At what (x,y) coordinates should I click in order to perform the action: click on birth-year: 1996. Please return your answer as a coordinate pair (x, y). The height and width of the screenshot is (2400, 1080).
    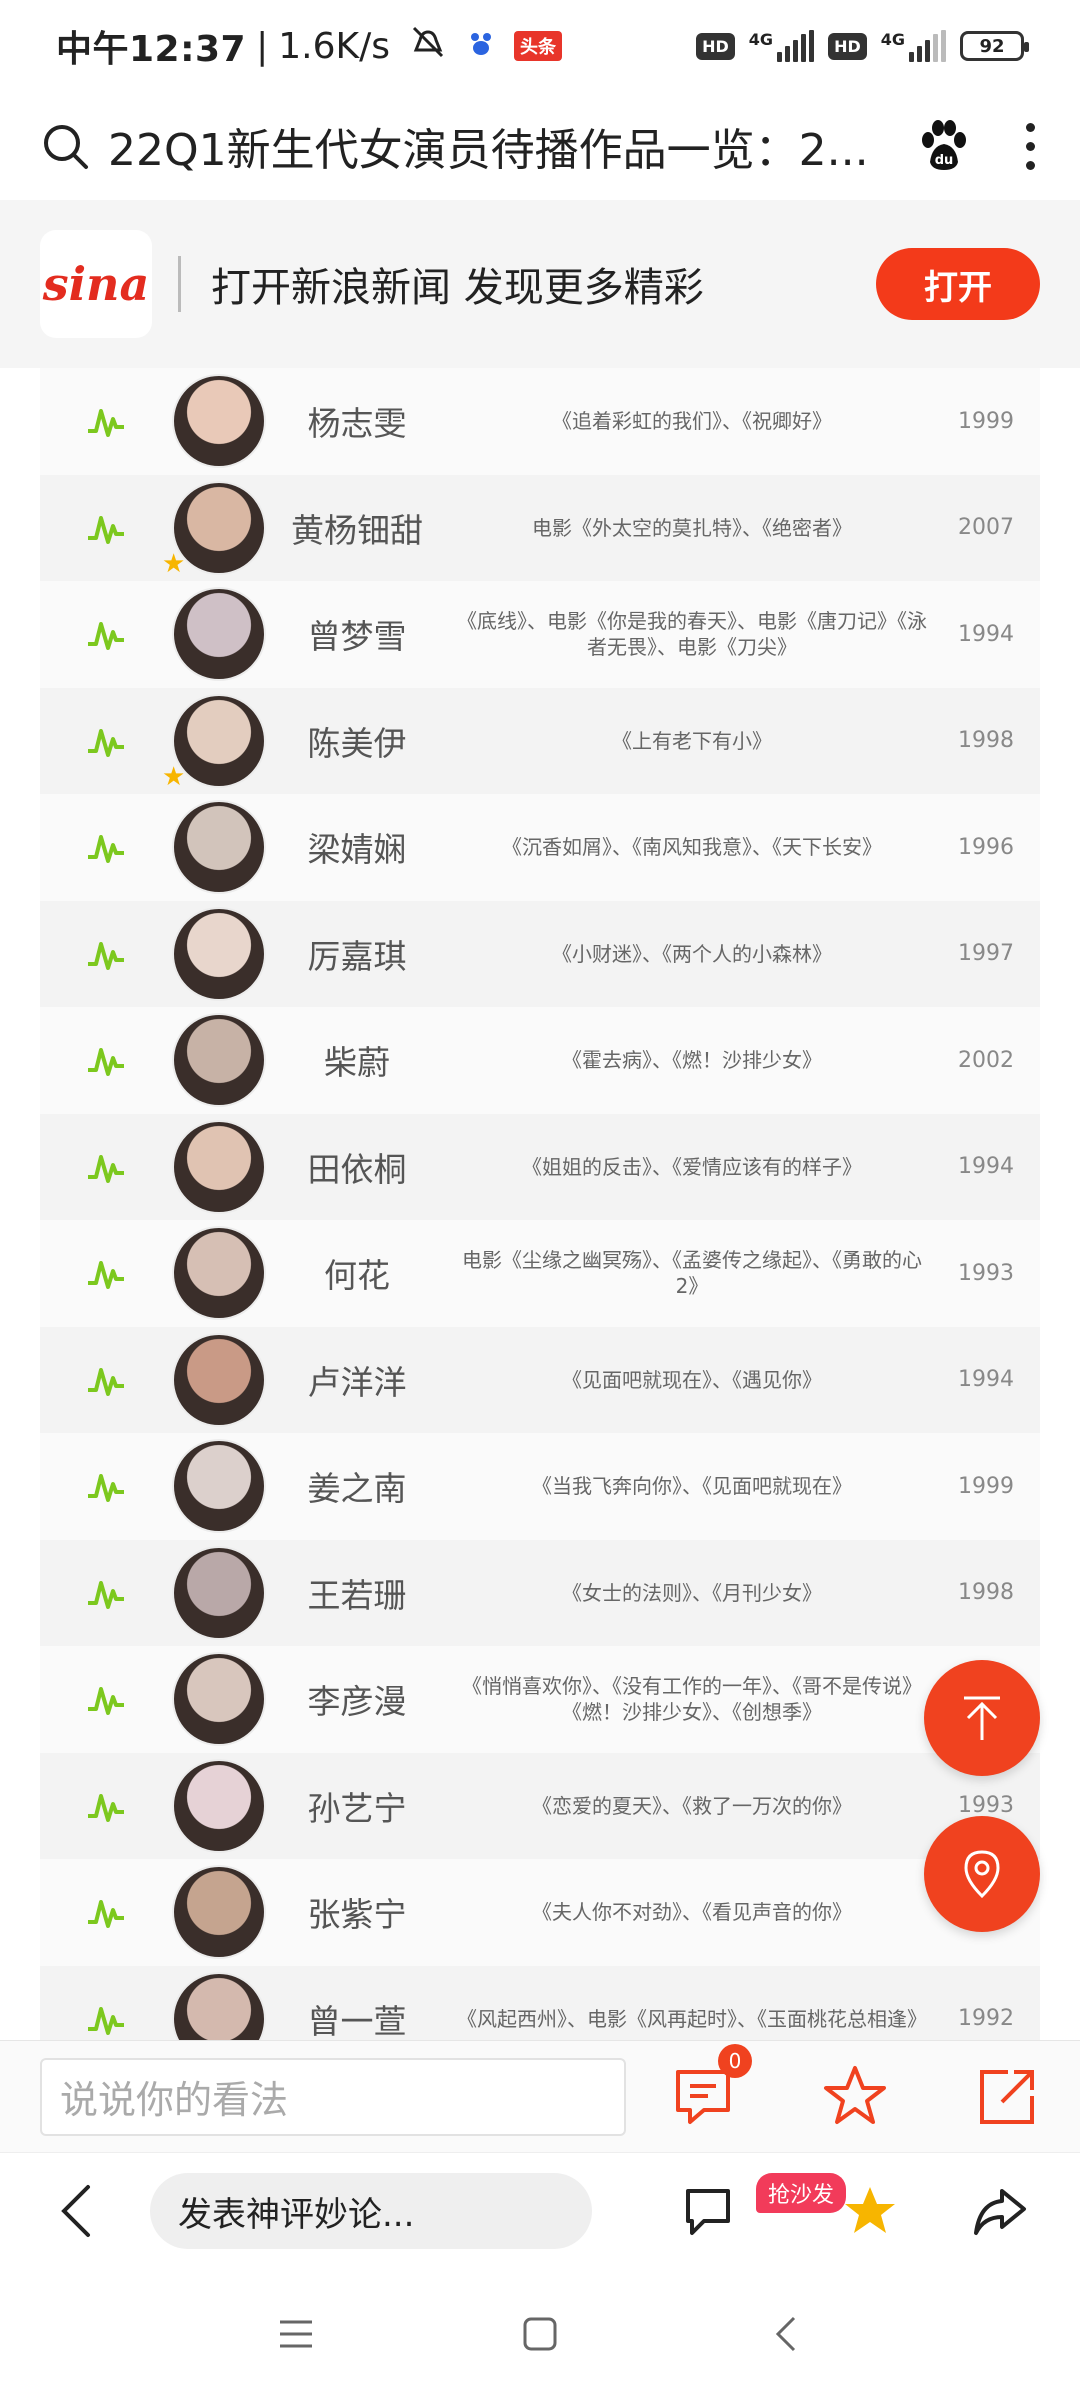
    Looking at the image, I should click on (986, 847).